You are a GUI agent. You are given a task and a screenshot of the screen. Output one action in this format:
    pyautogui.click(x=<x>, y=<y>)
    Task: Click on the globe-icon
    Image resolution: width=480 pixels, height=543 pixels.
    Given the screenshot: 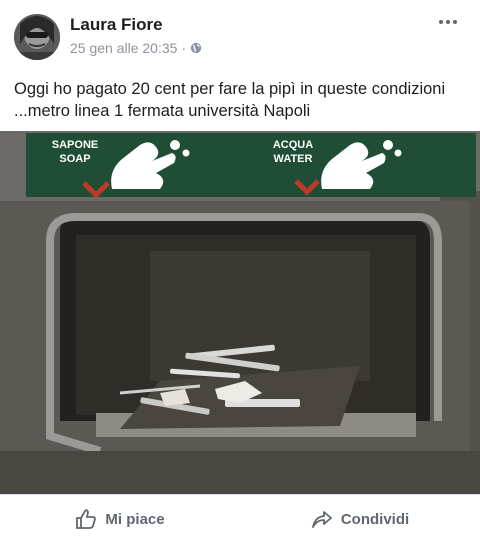 What is the action you would take?
    pyautogui.click(x=196, y=48)
    